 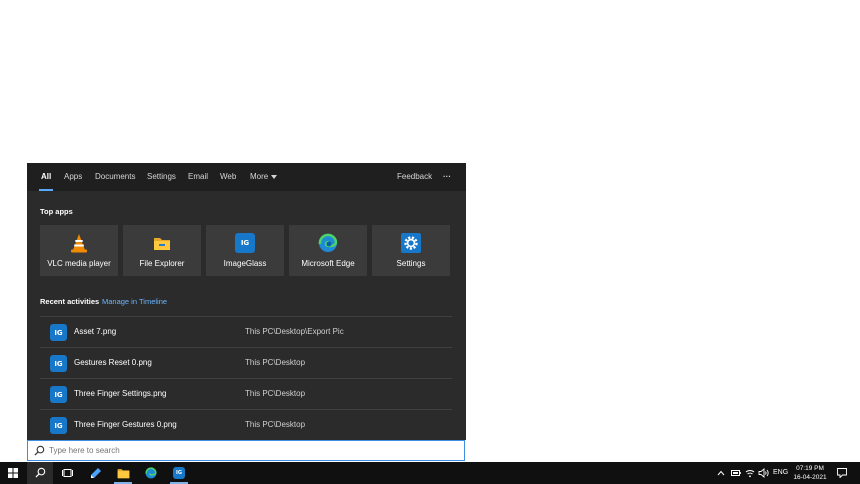 What do you see at coordinates (70, 301) in the screenshot?
I see `recent-activities-heading: Recent activities` at bounding box center [70, 301].